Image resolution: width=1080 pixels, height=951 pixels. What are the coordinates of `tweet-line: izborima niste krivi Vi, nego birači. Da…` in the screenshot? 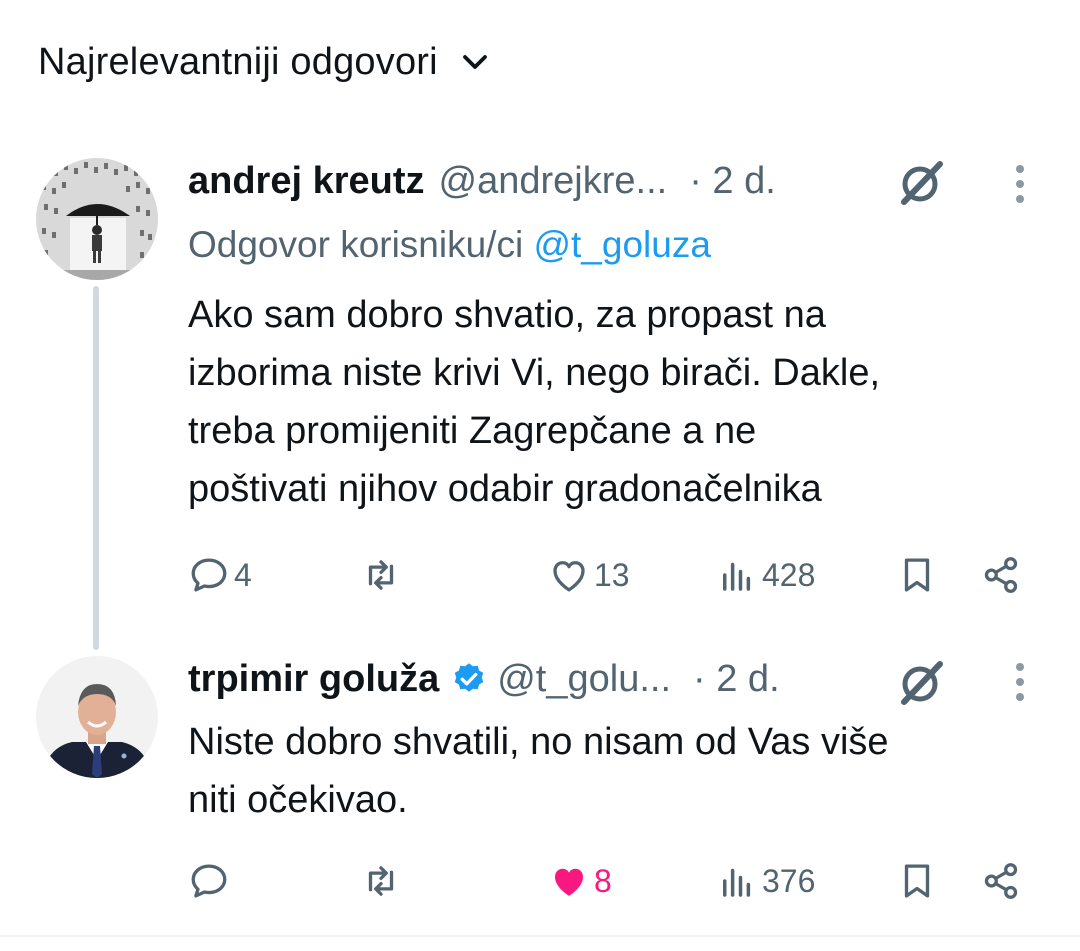 It's located at (534, 373).